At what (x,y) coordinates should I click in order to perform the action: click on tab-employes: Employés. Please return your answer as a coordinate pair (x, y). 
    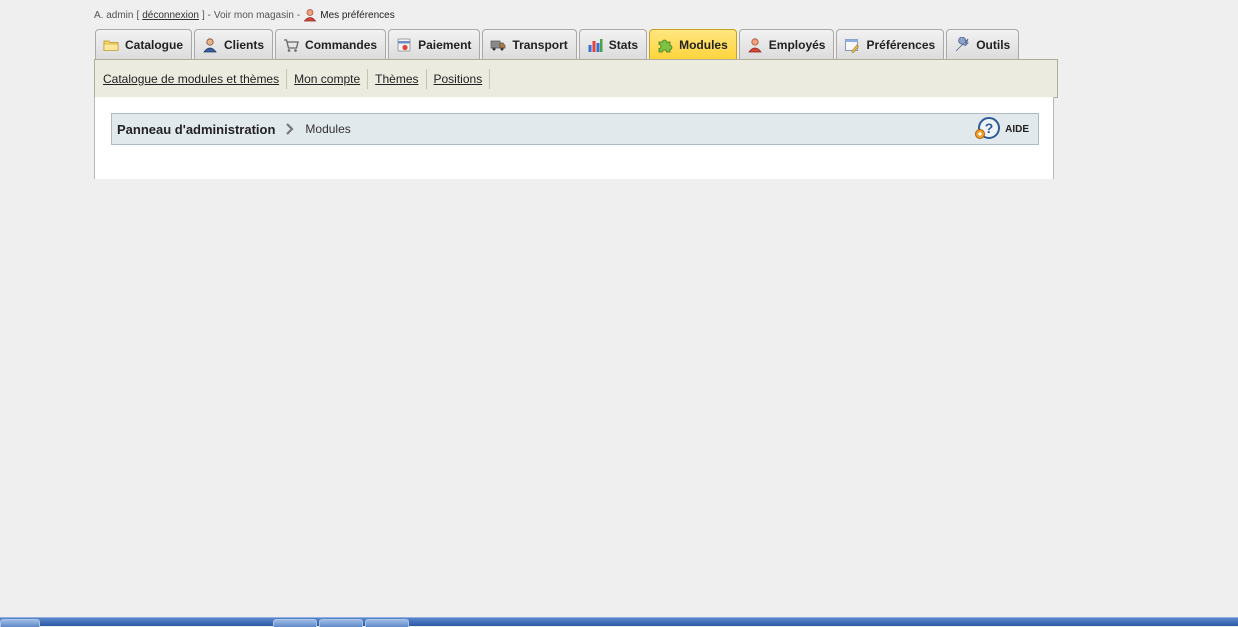
    Looking at the image, I should click on (786, 44).